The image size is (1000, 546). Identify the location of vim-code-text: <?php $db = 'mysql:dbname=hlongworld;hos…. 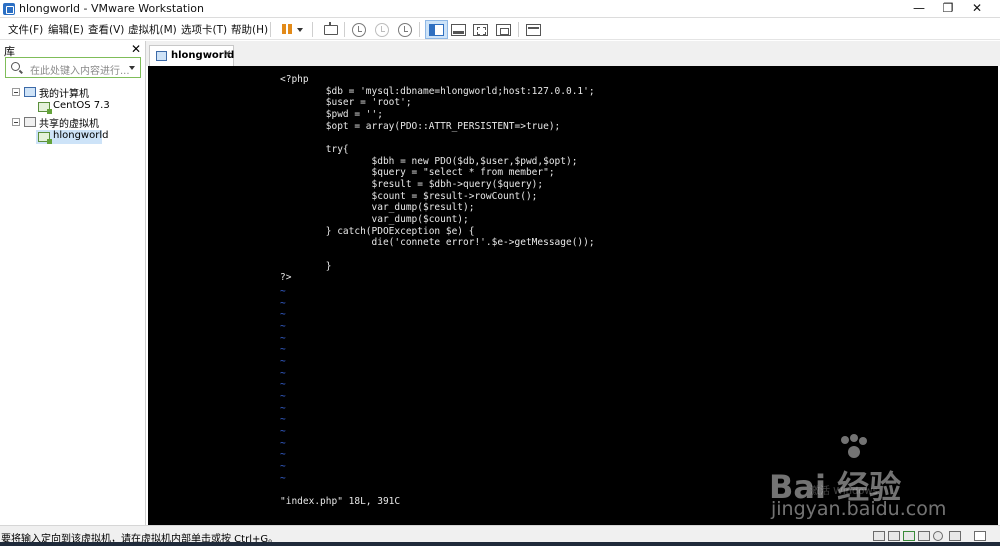
(437, 179).